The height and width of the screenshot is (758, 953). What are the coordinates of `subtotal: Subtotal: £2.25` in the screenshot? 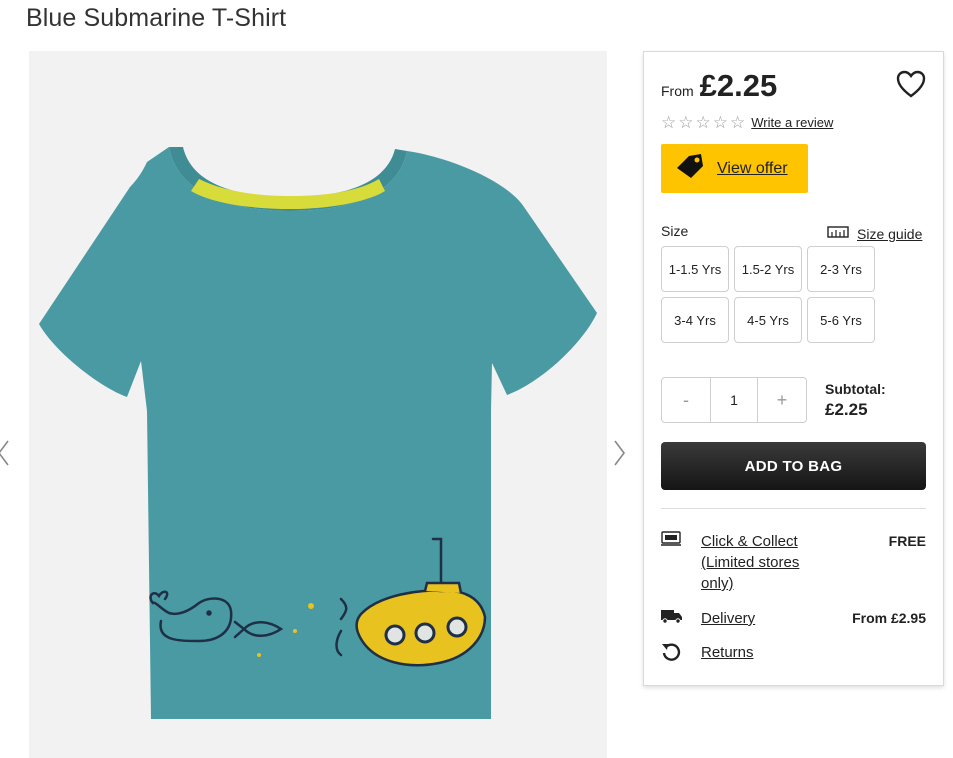 It's located at (855, 400).